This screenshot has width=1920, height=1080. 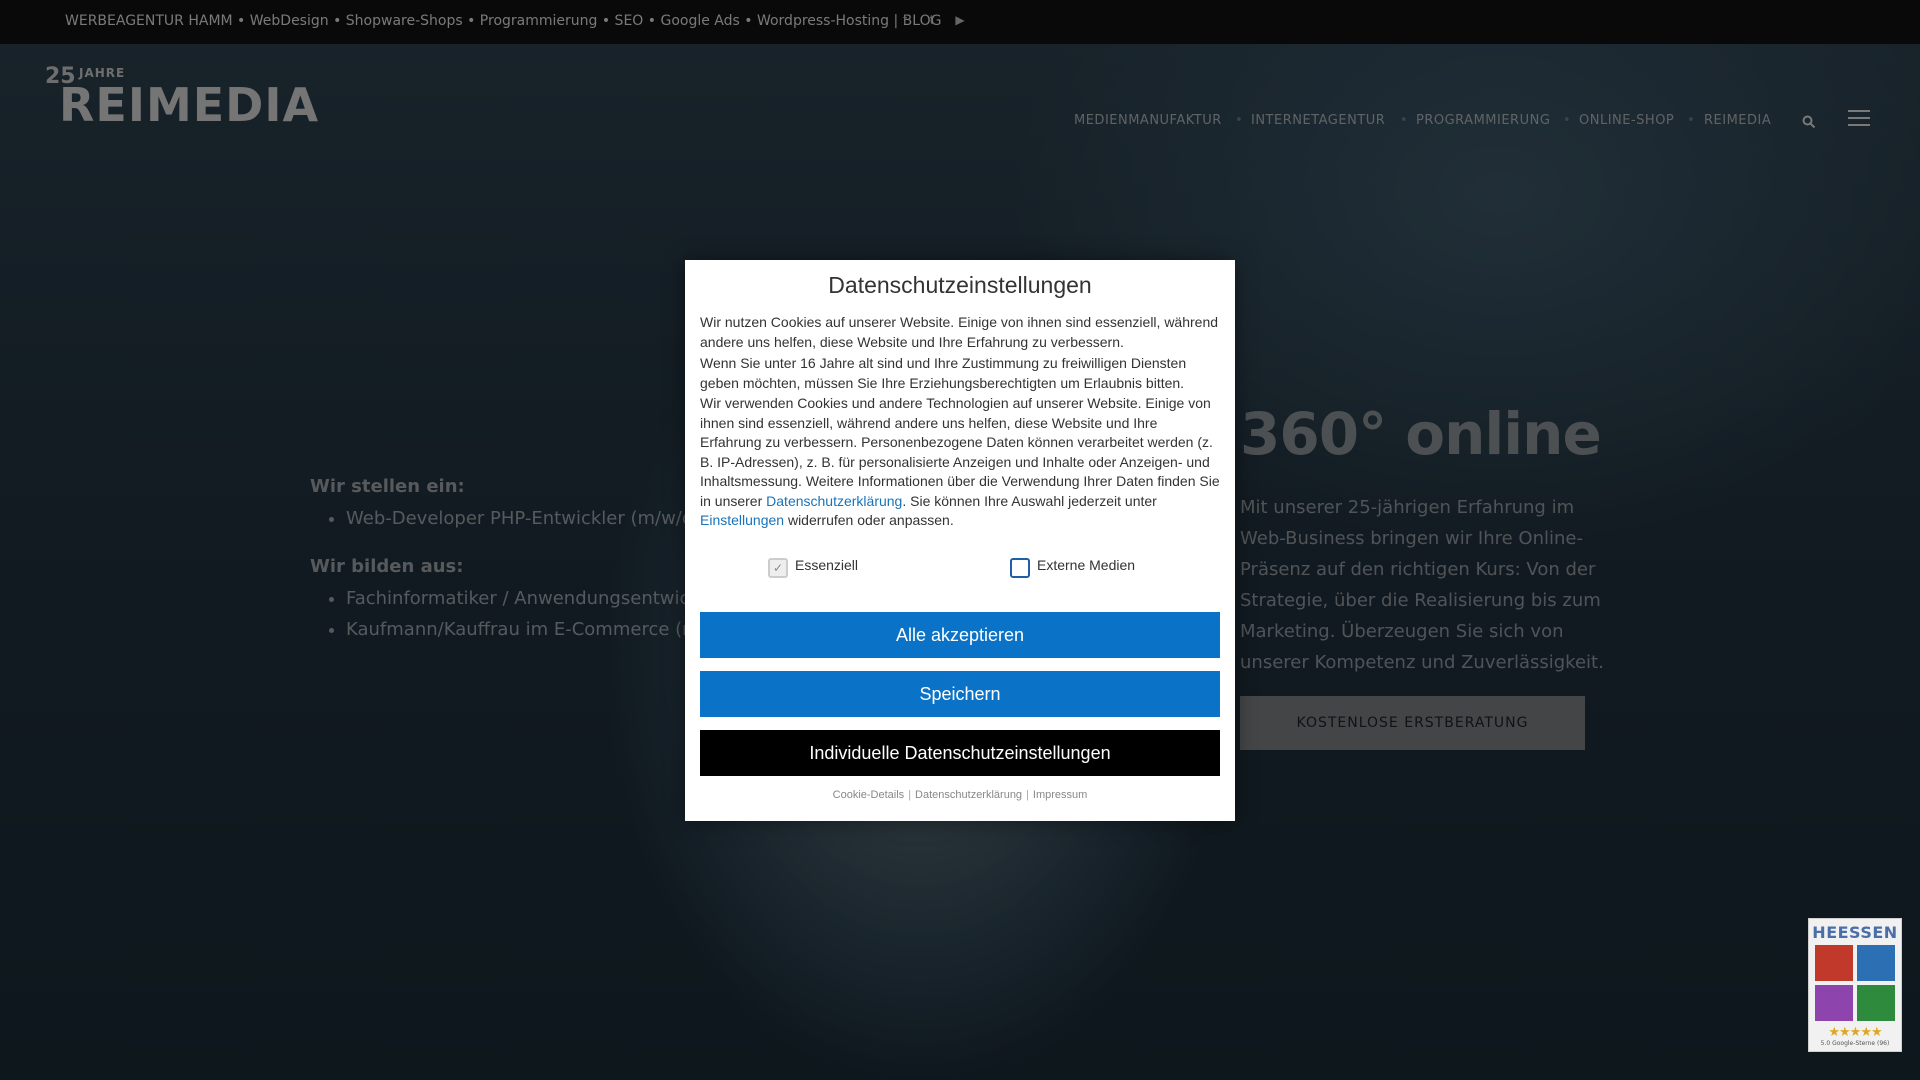 I want to click on privacy-policy-link: Datenschutzerklärung, so click(x=834, y=501).